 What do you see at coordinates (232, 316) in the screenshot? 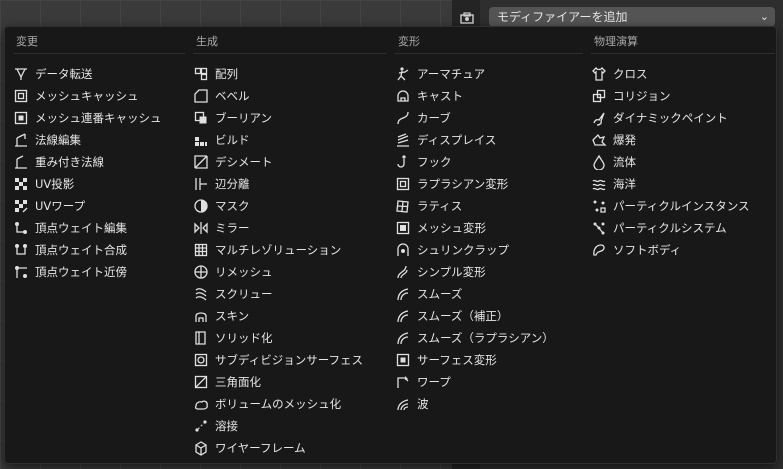
I see `menu-item-label: スキン` at bounding box center [232, 316].